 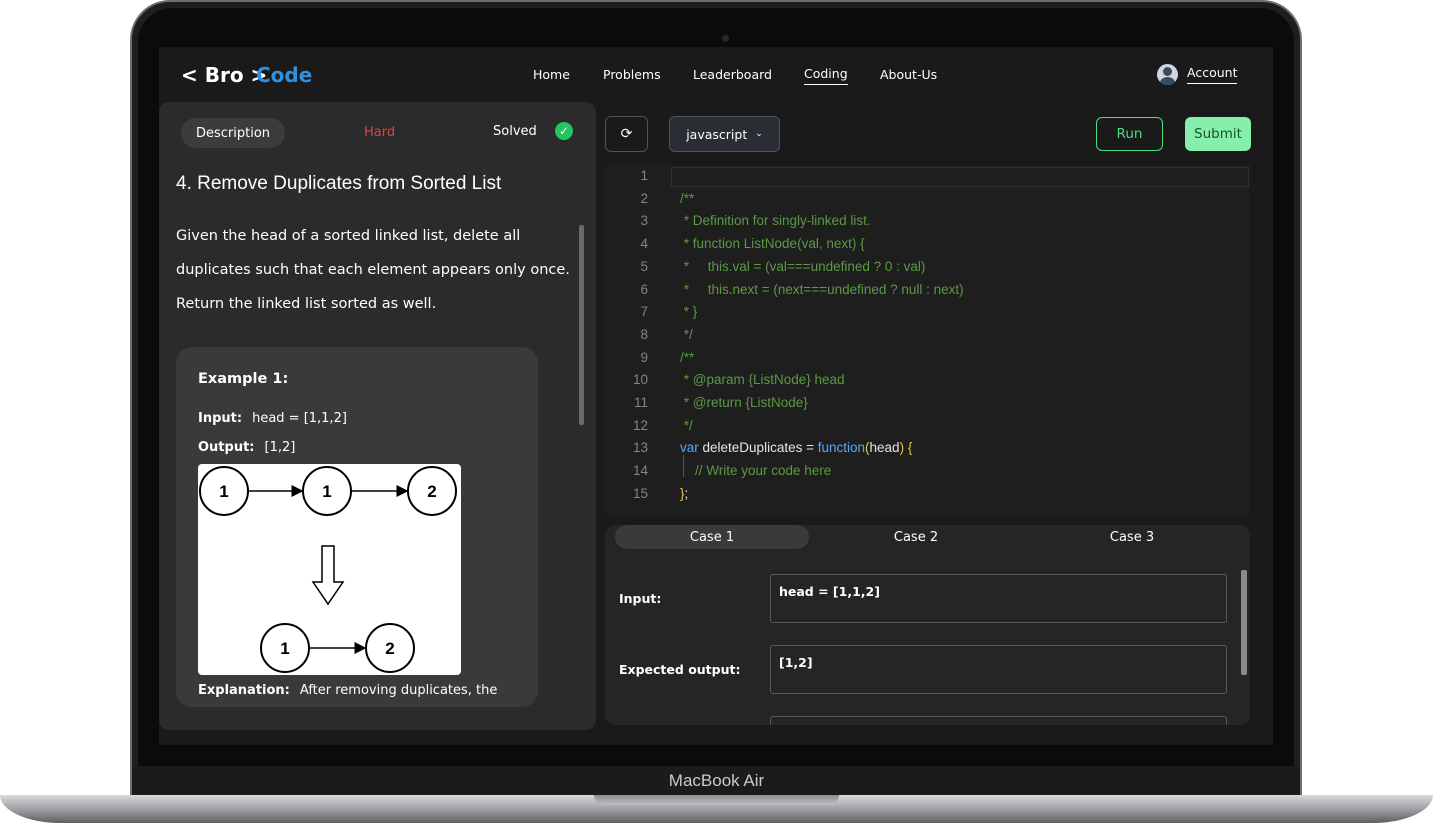 I want to click on submit-button: Submit, so click(x=1218, y=134).